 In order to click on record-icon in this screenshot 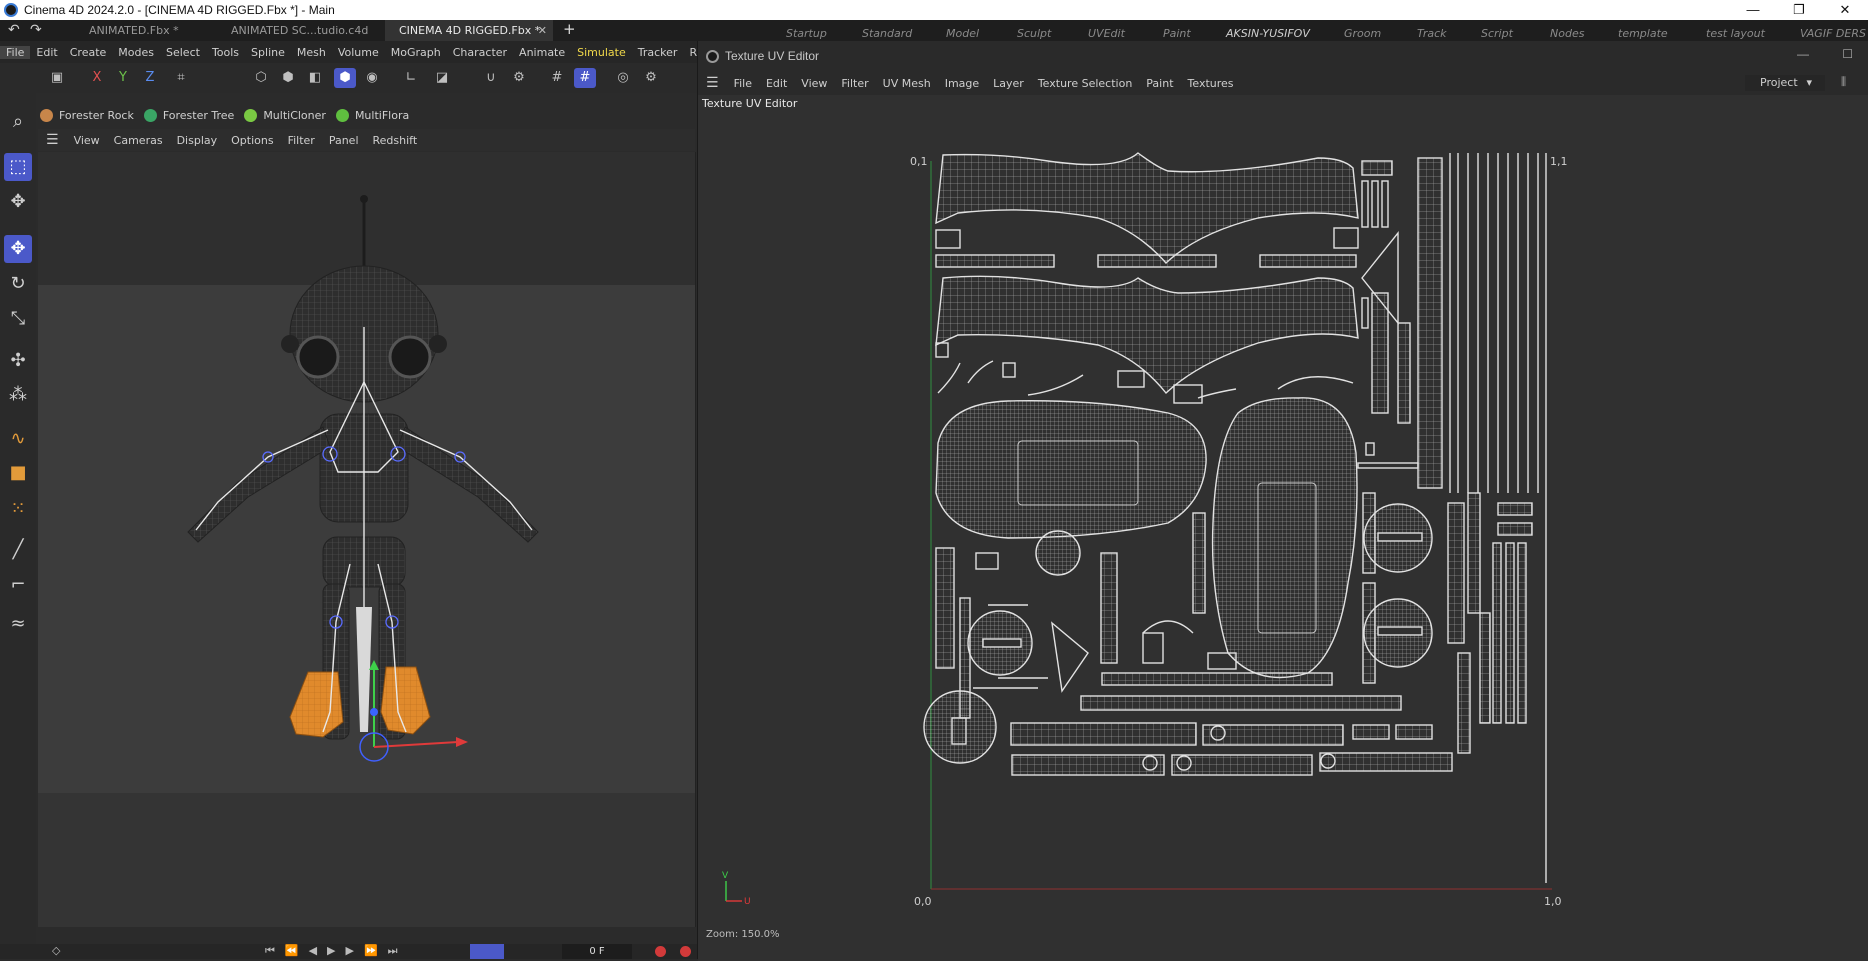, I will do `click(660, 951)`.